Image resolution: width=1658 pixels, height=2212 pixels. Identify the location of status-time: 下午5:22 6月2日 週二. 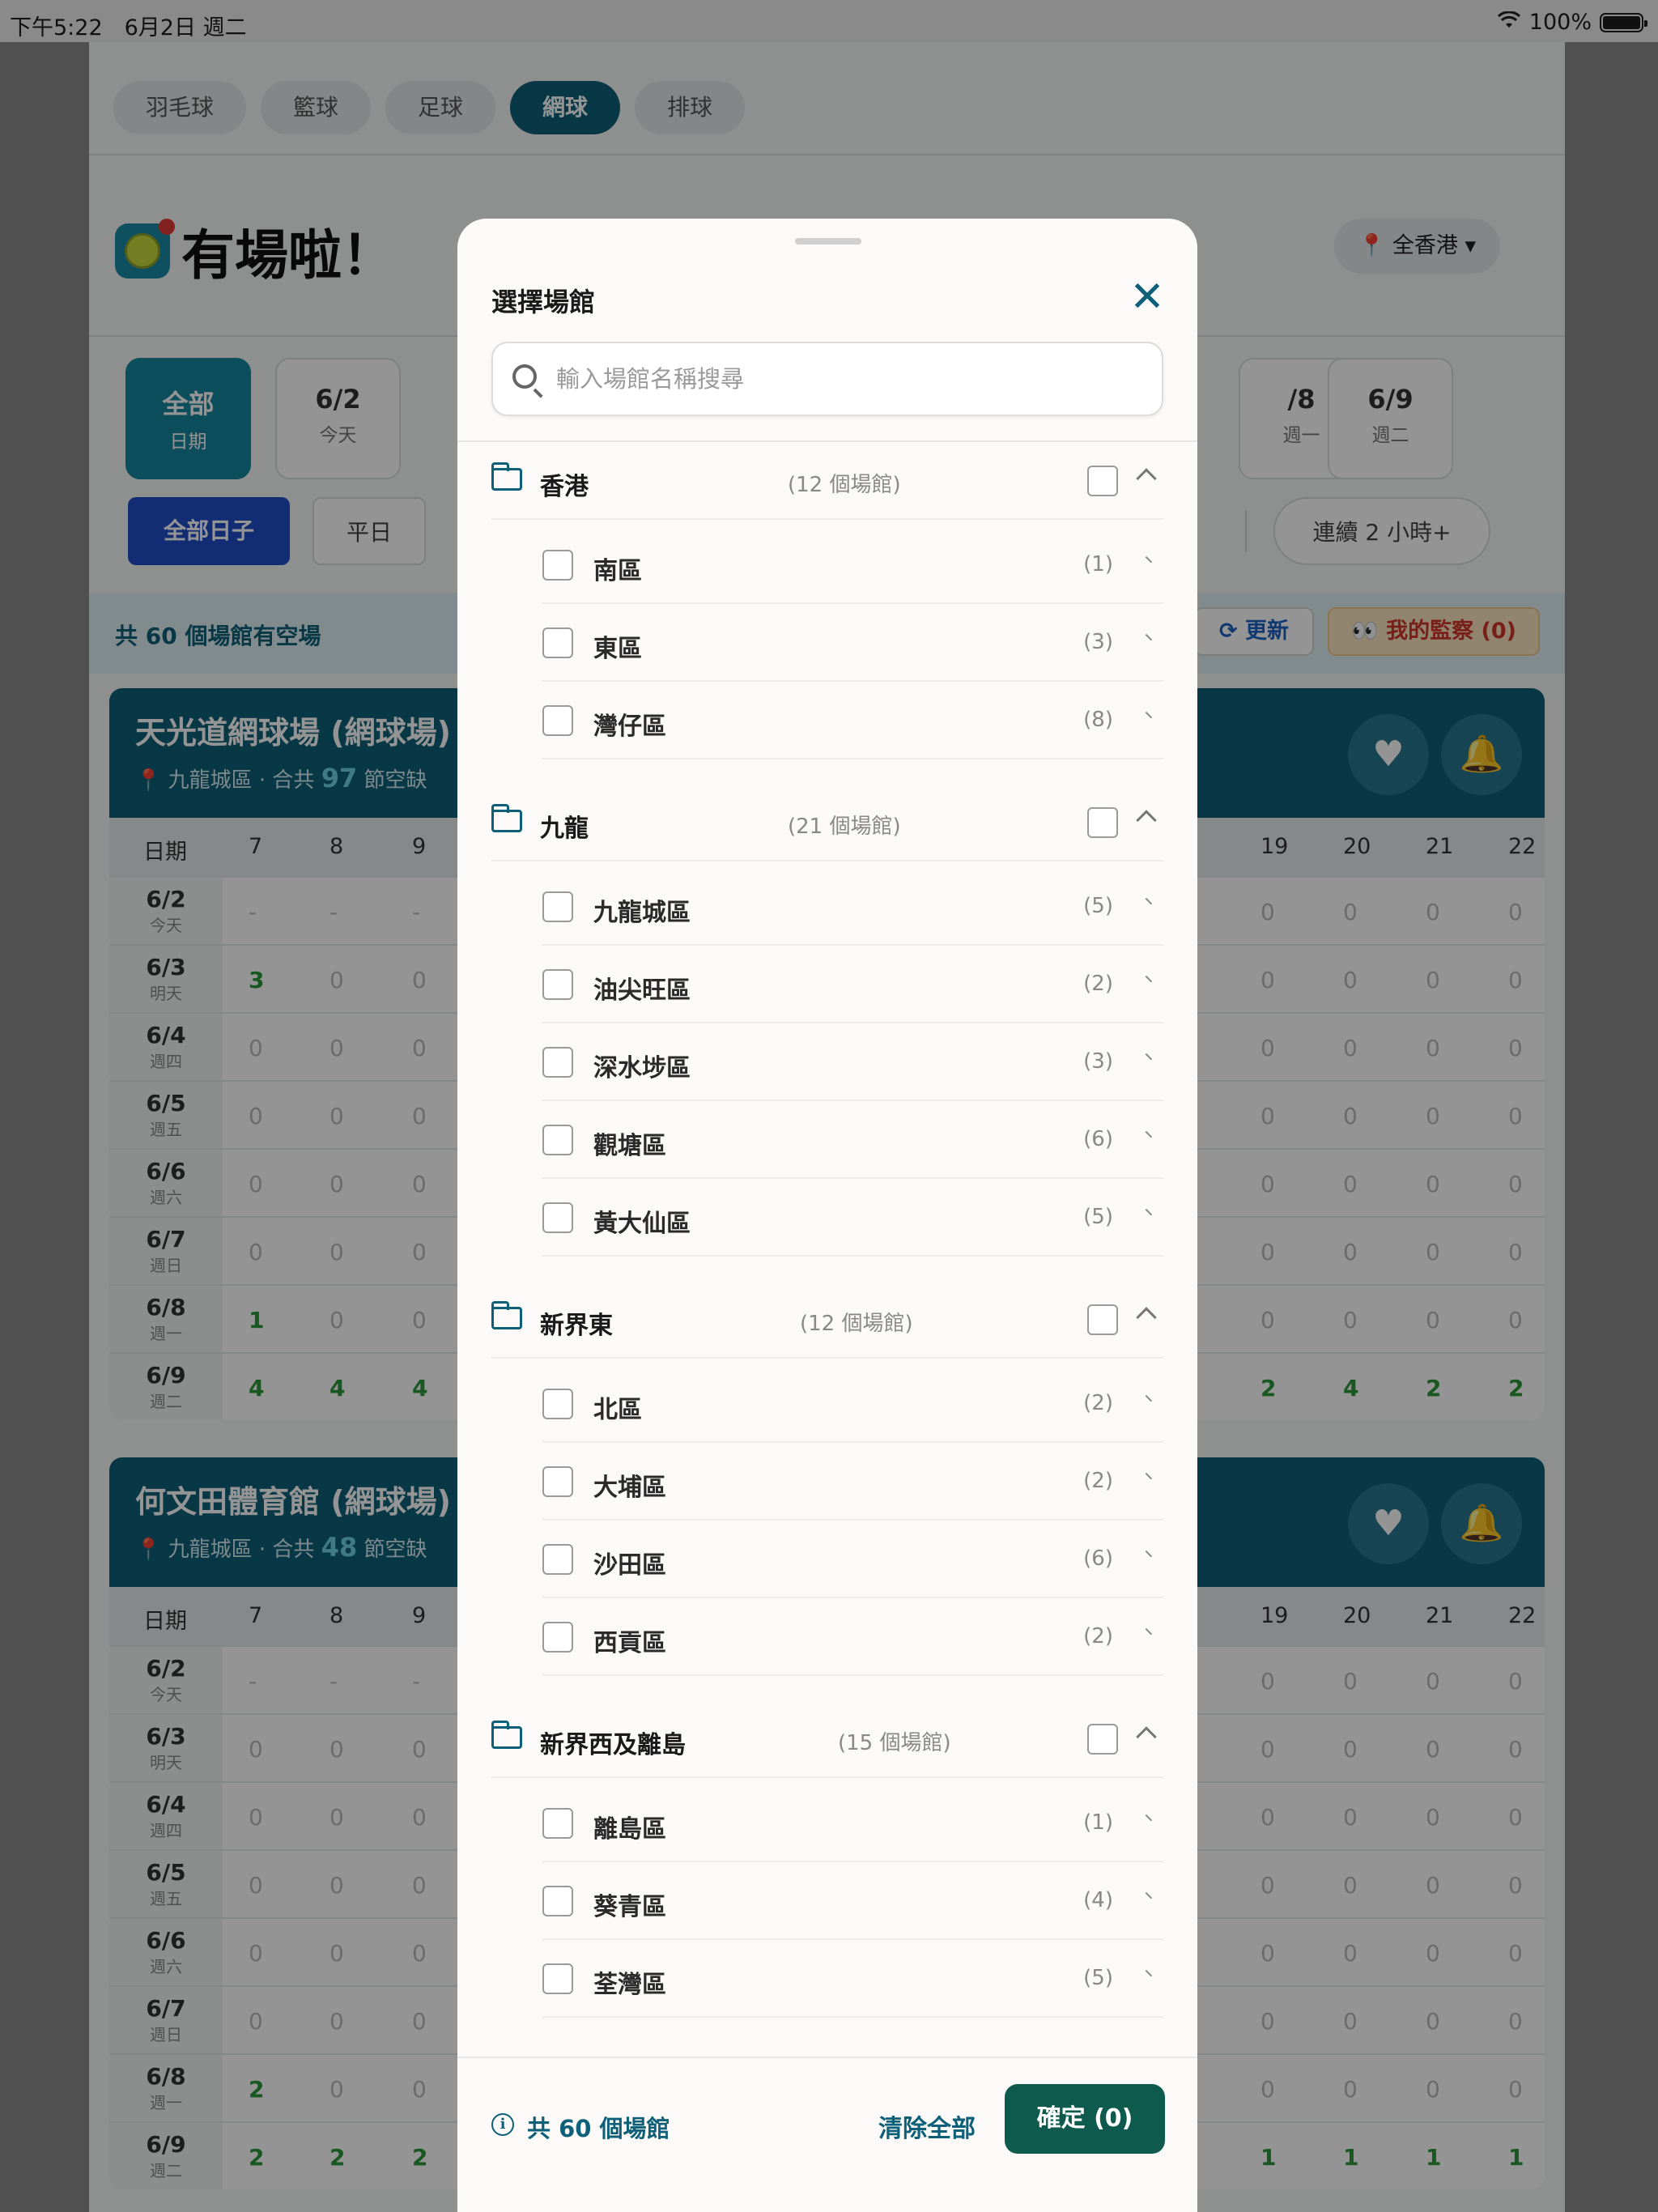
(128, 28).